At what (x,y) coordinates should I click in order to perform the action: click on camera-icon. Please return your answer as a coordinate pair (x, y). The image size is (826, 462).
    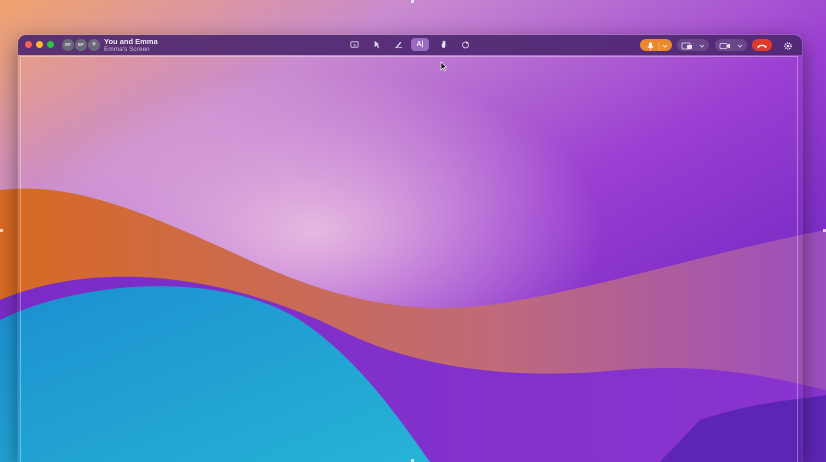
    Looking at the image, I should click on (731, 46).